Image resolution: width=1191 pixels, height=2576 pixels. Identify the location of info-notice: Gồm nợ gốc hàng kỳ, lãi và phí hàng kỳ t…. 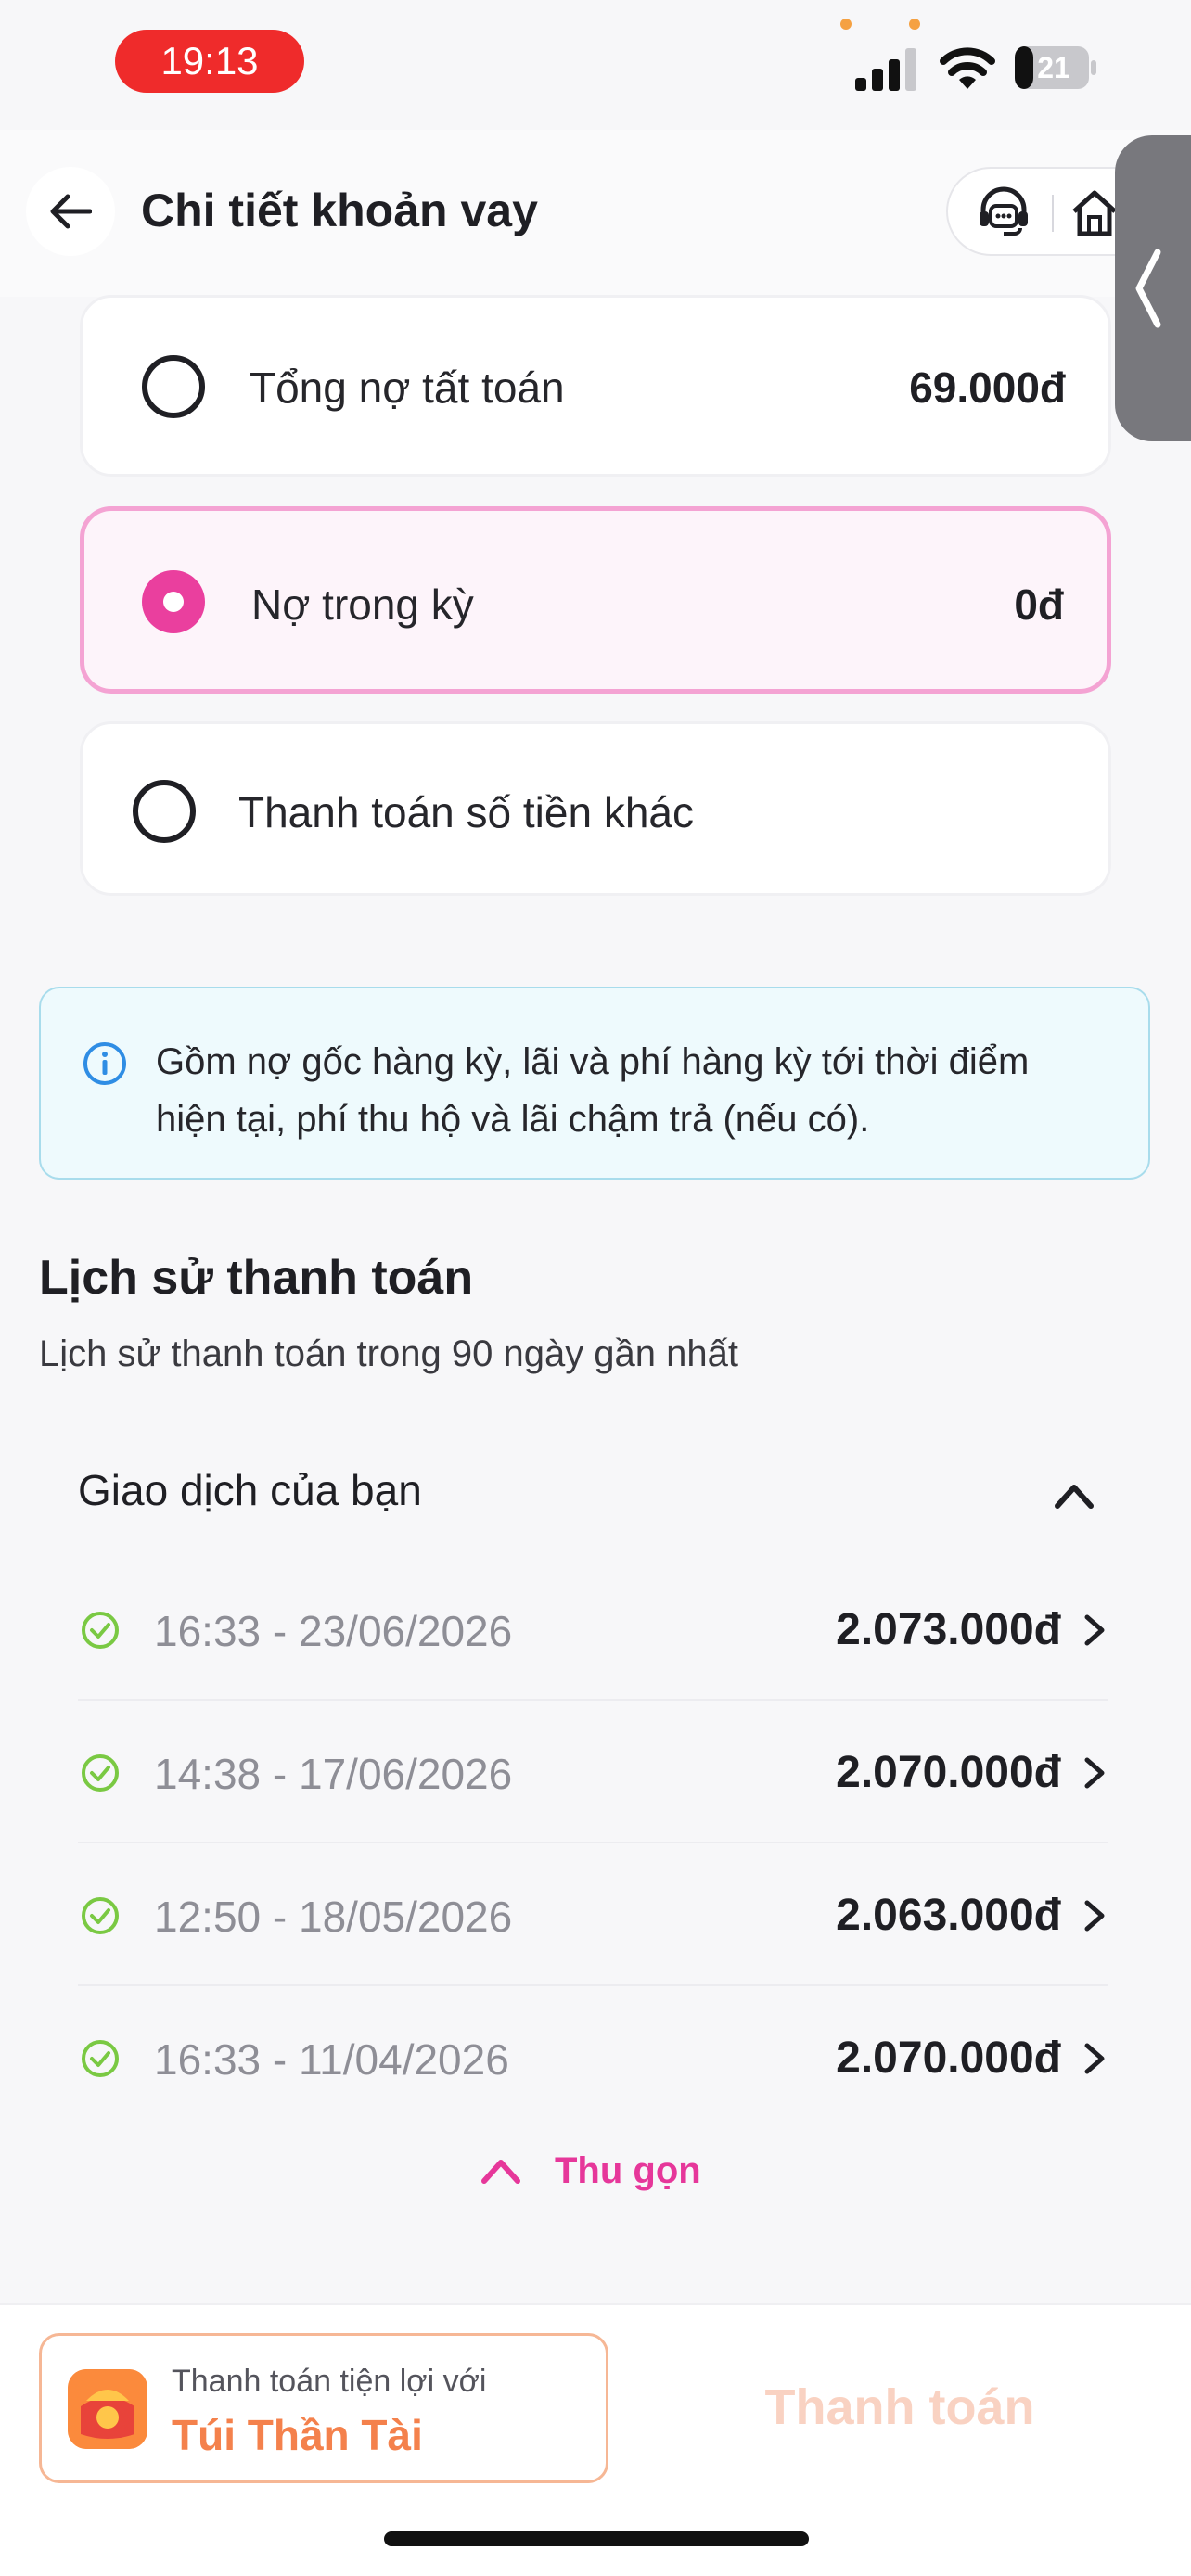
(594, 1083).